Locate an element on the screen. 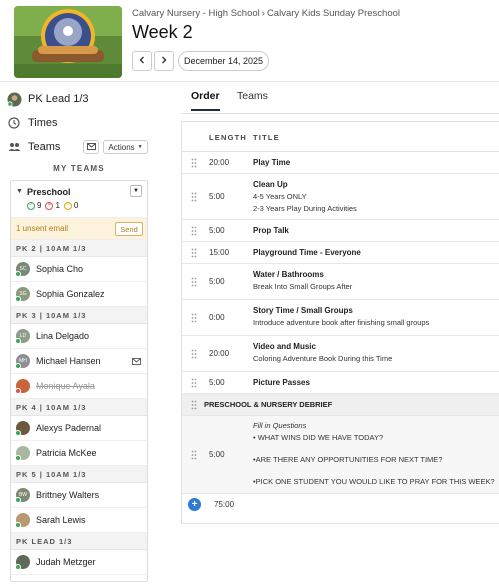  previous-plan-button is located at coordinates (142, 61).